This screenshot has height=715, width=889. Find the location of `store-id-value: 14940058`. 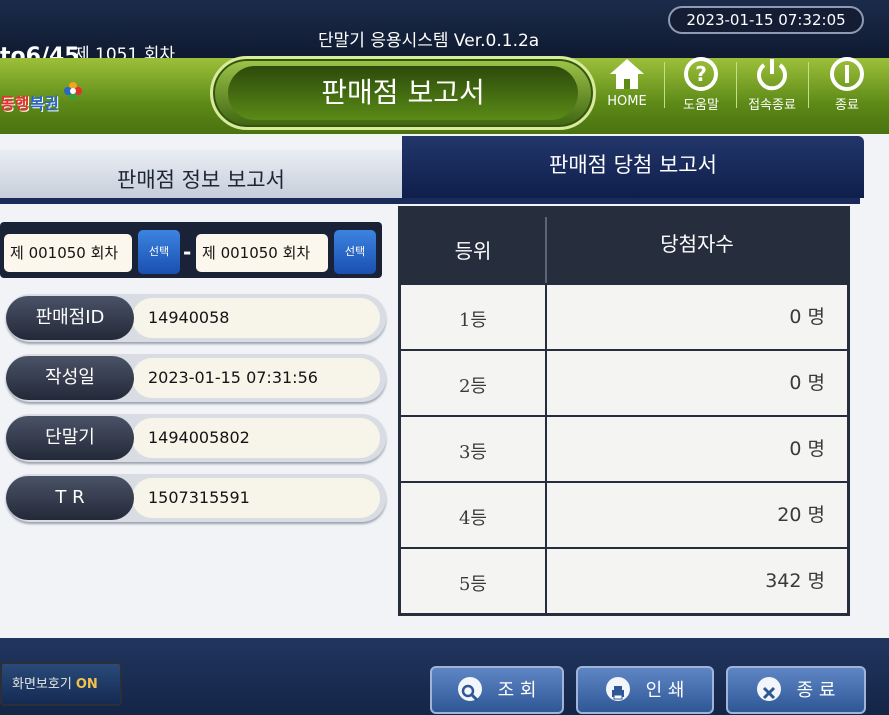

store-id-value: 14940058 is located at coordinates (256, 318).